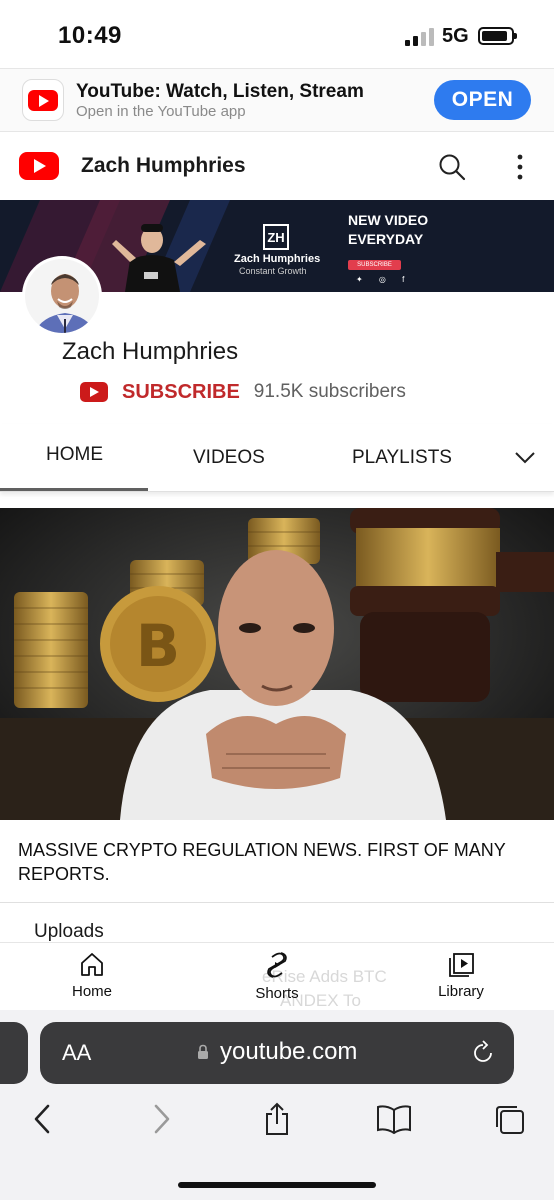 Image resolution: width=554 pixels, height=1200 pixels. Describe the element at coordinates (277, 902) in the screenshot. I see `divider` at that location.